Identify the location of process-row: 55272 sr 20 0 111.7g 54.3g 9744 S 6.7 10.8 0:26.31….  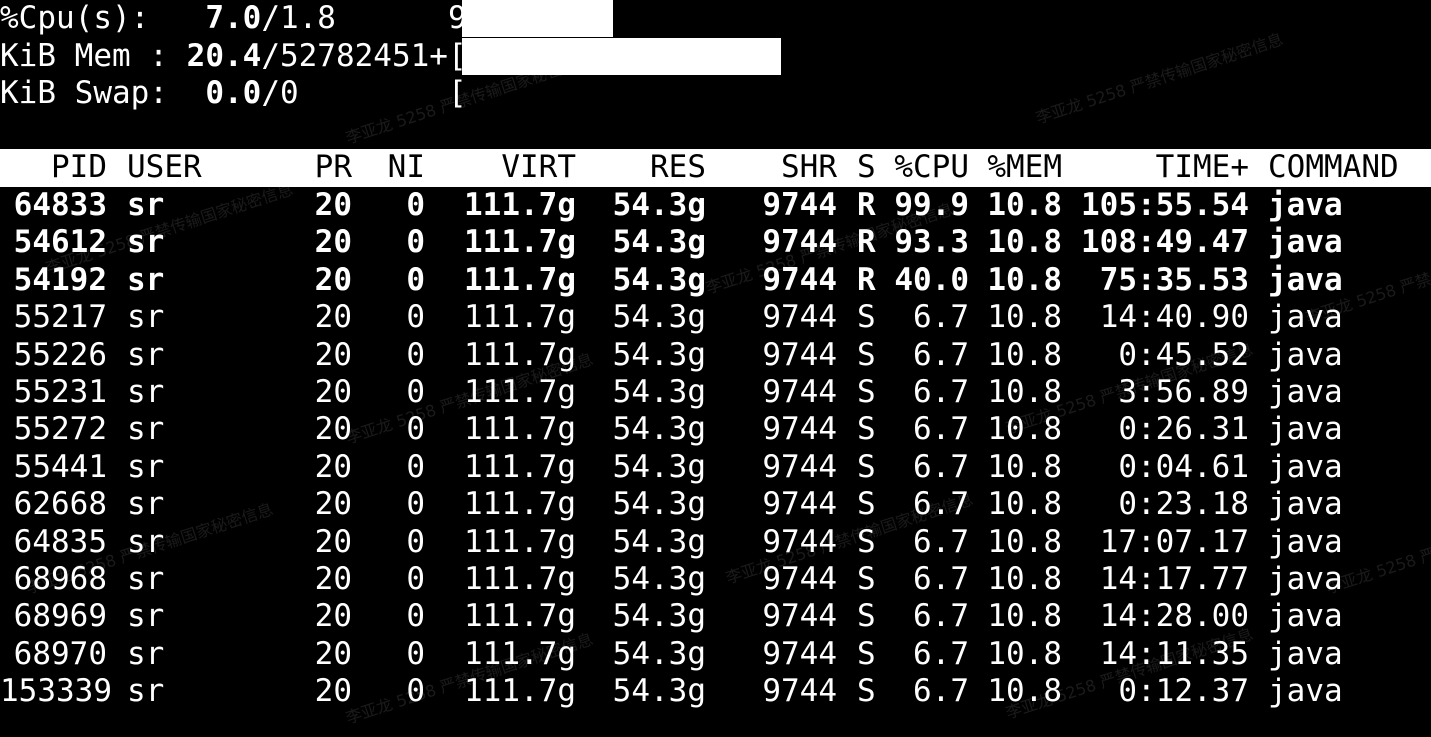
(715, 430).